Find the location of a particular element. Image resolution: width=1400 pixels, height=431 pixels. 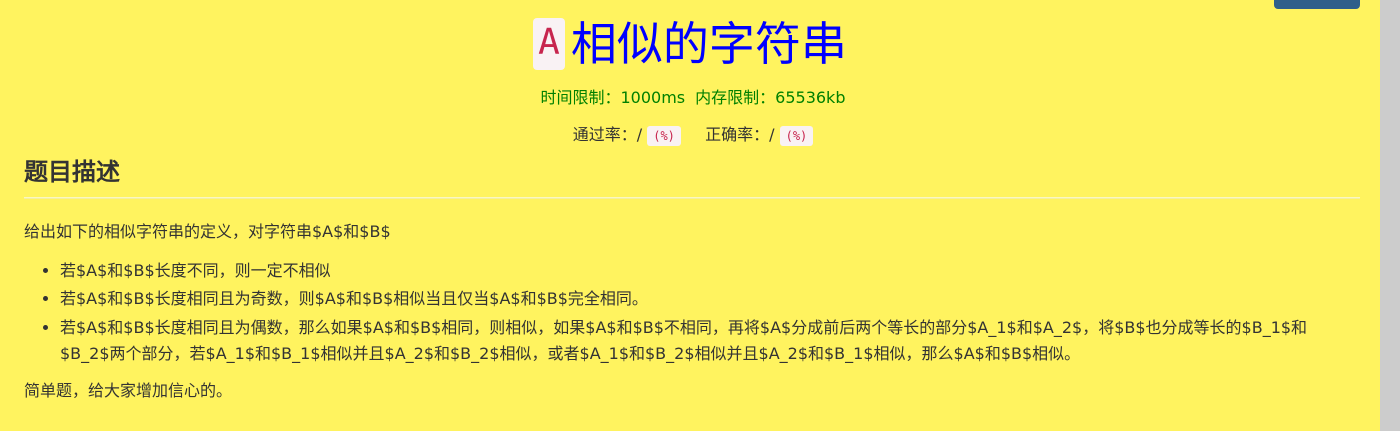

problem-header: A 相似的字符串 is located at coordinates (690, 44).